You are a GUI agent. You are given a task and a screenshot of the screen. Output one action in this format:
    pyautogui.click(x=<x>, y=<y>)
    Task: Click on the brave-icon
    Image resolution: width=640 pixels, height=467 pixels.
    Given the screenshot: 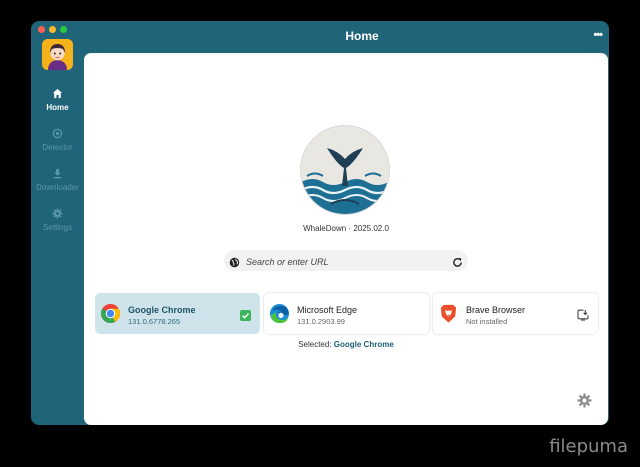 What is the action you would take?
    pyautogui.click(x=448, y=313)
    